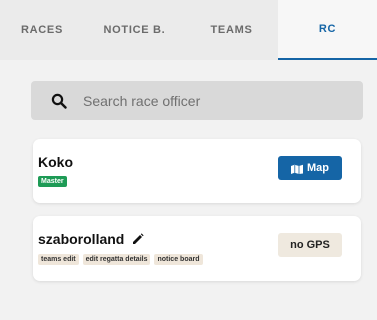 The image size is (377, 320). Describe the element at coordinates (42, 30) in the screenshot. I see `tab-races: RACES` at that location.